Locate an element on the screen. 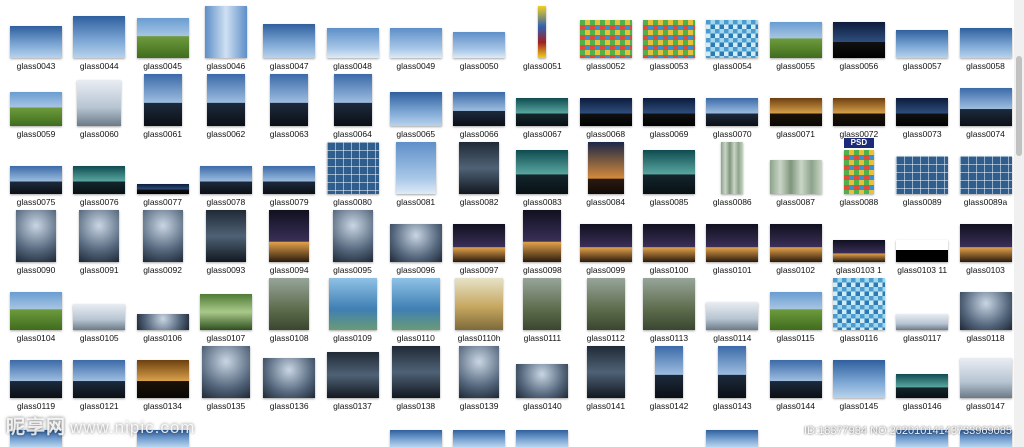  file-item: glass0067 is located at coordinates (542, 105).